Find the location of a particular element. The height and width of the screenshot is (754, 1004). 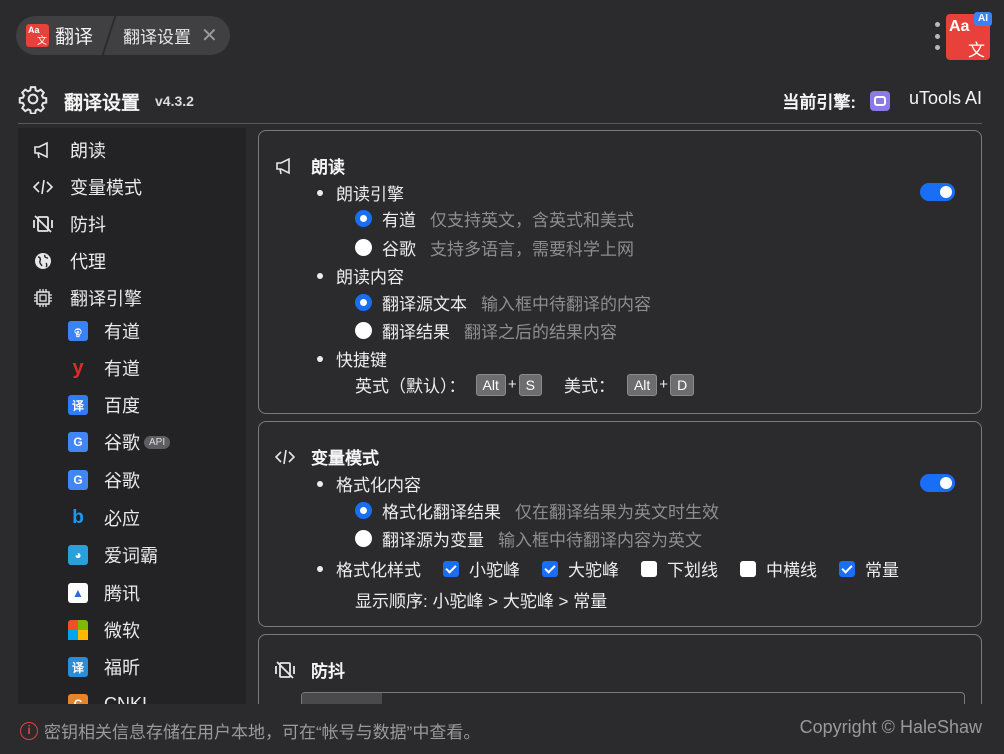

iciba-icon: ◕ is located at coordinates (78, 555).